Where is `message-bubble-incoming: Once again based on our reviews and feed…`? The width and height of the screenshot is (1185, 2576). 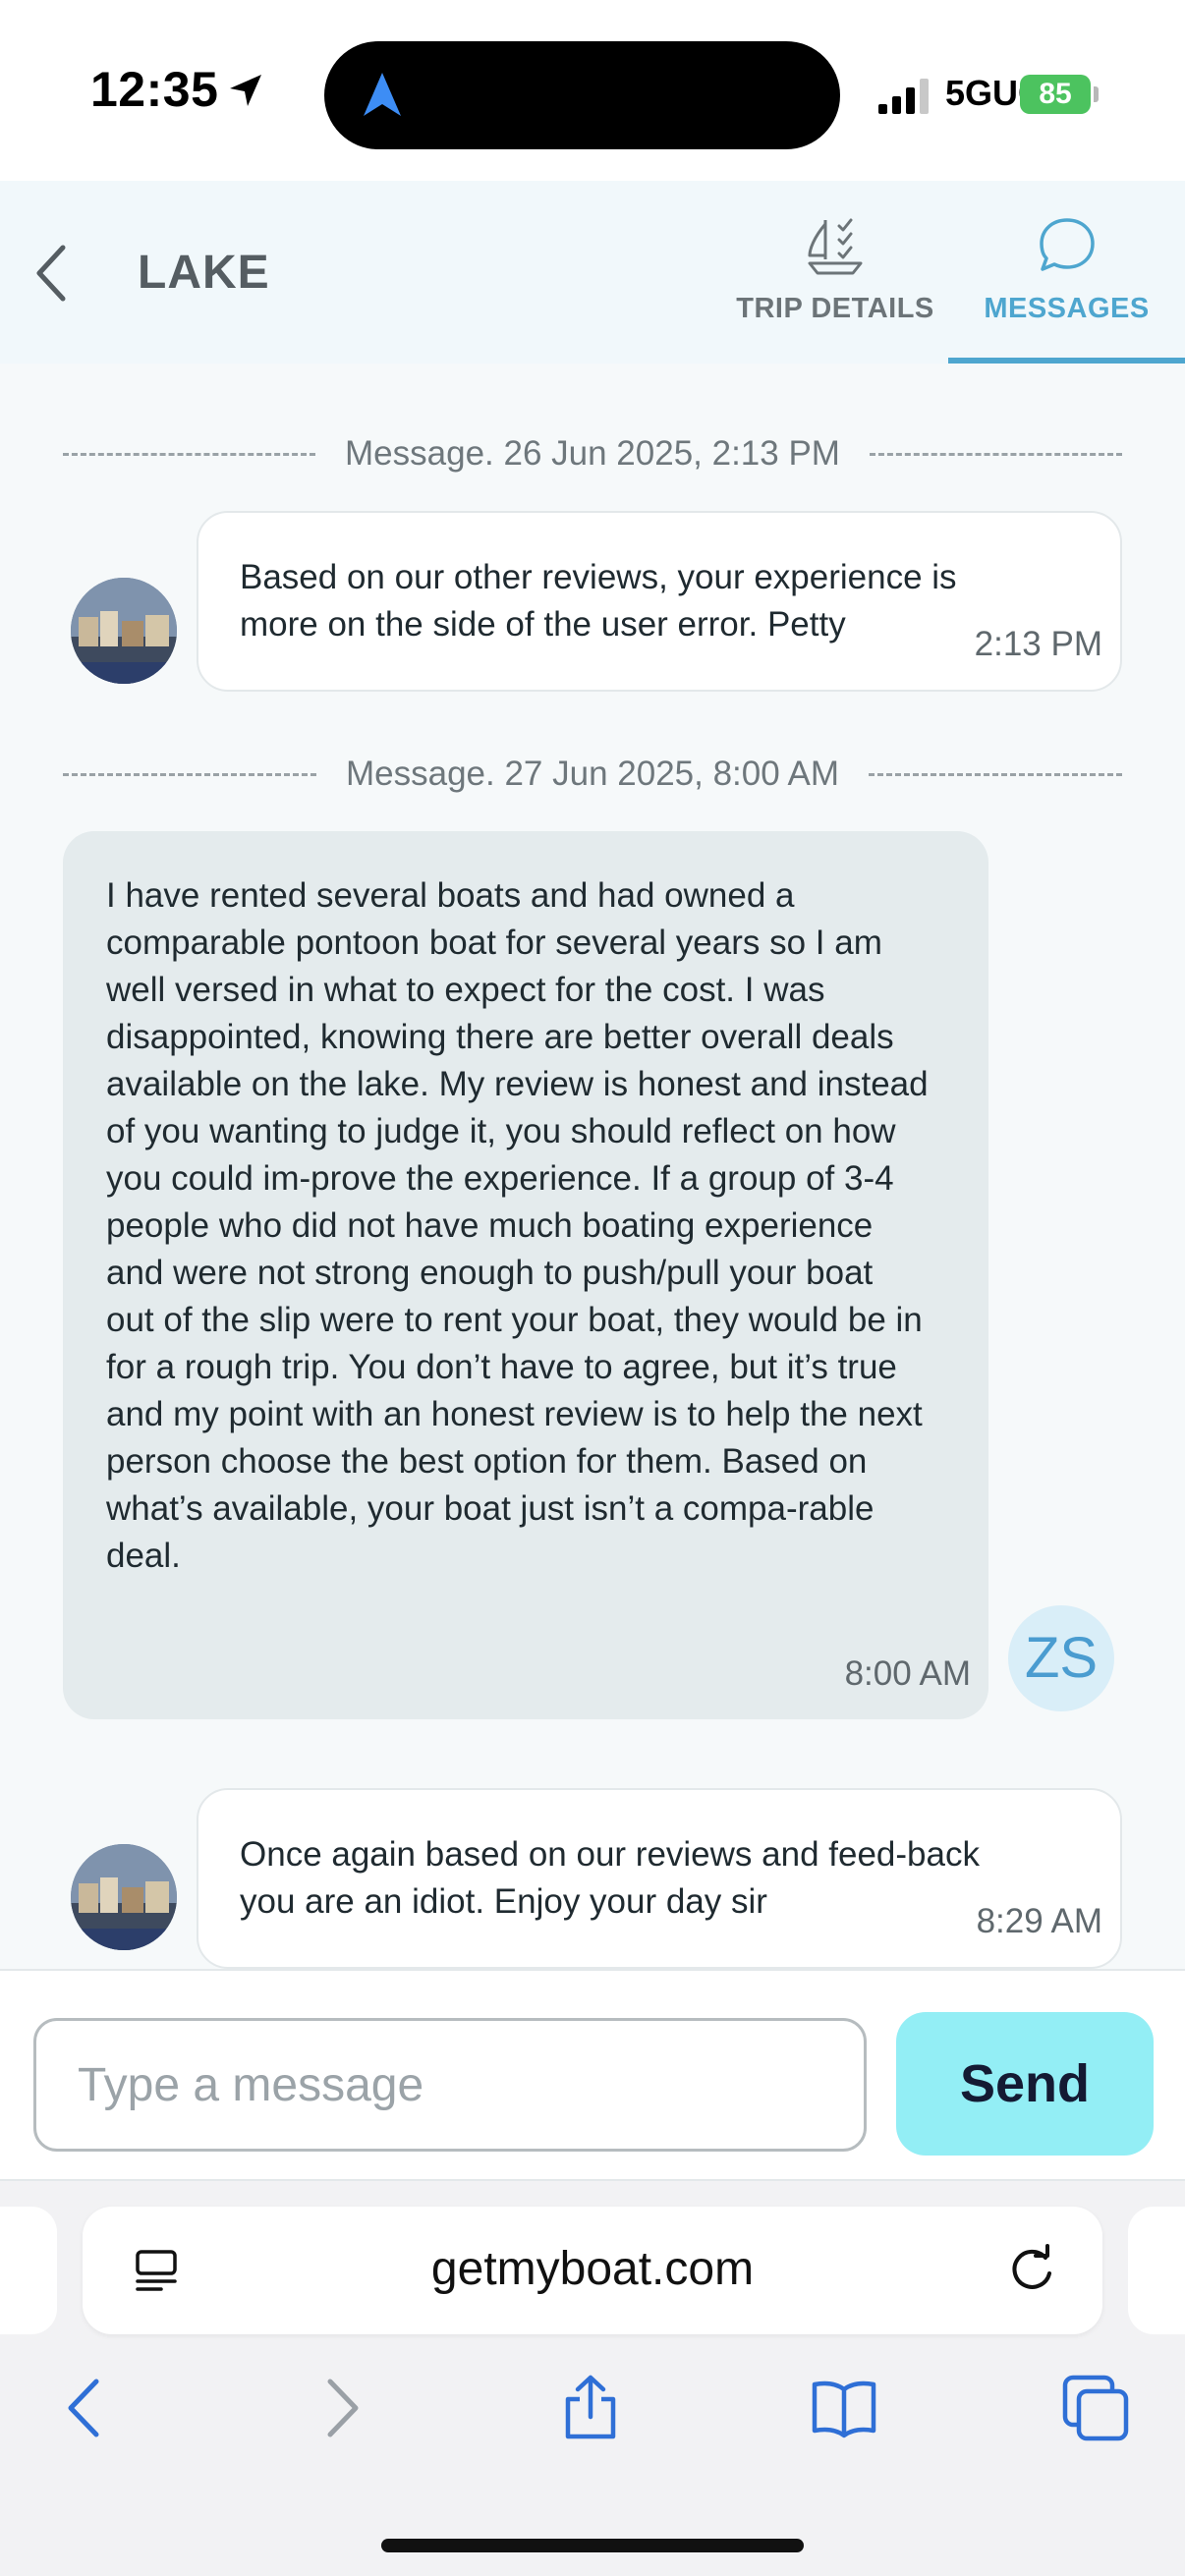
message-bubble-incoming: Once again based on our reviews and feed… is located at coordinates (660, 1878).